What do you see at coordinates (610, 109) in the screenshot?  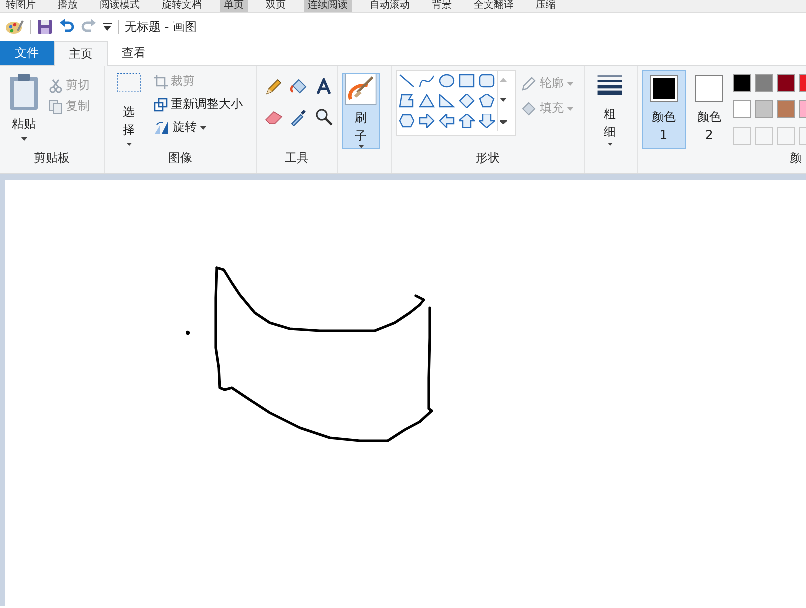 I see `size-button: 粗细` at bounding box center [610, 109].